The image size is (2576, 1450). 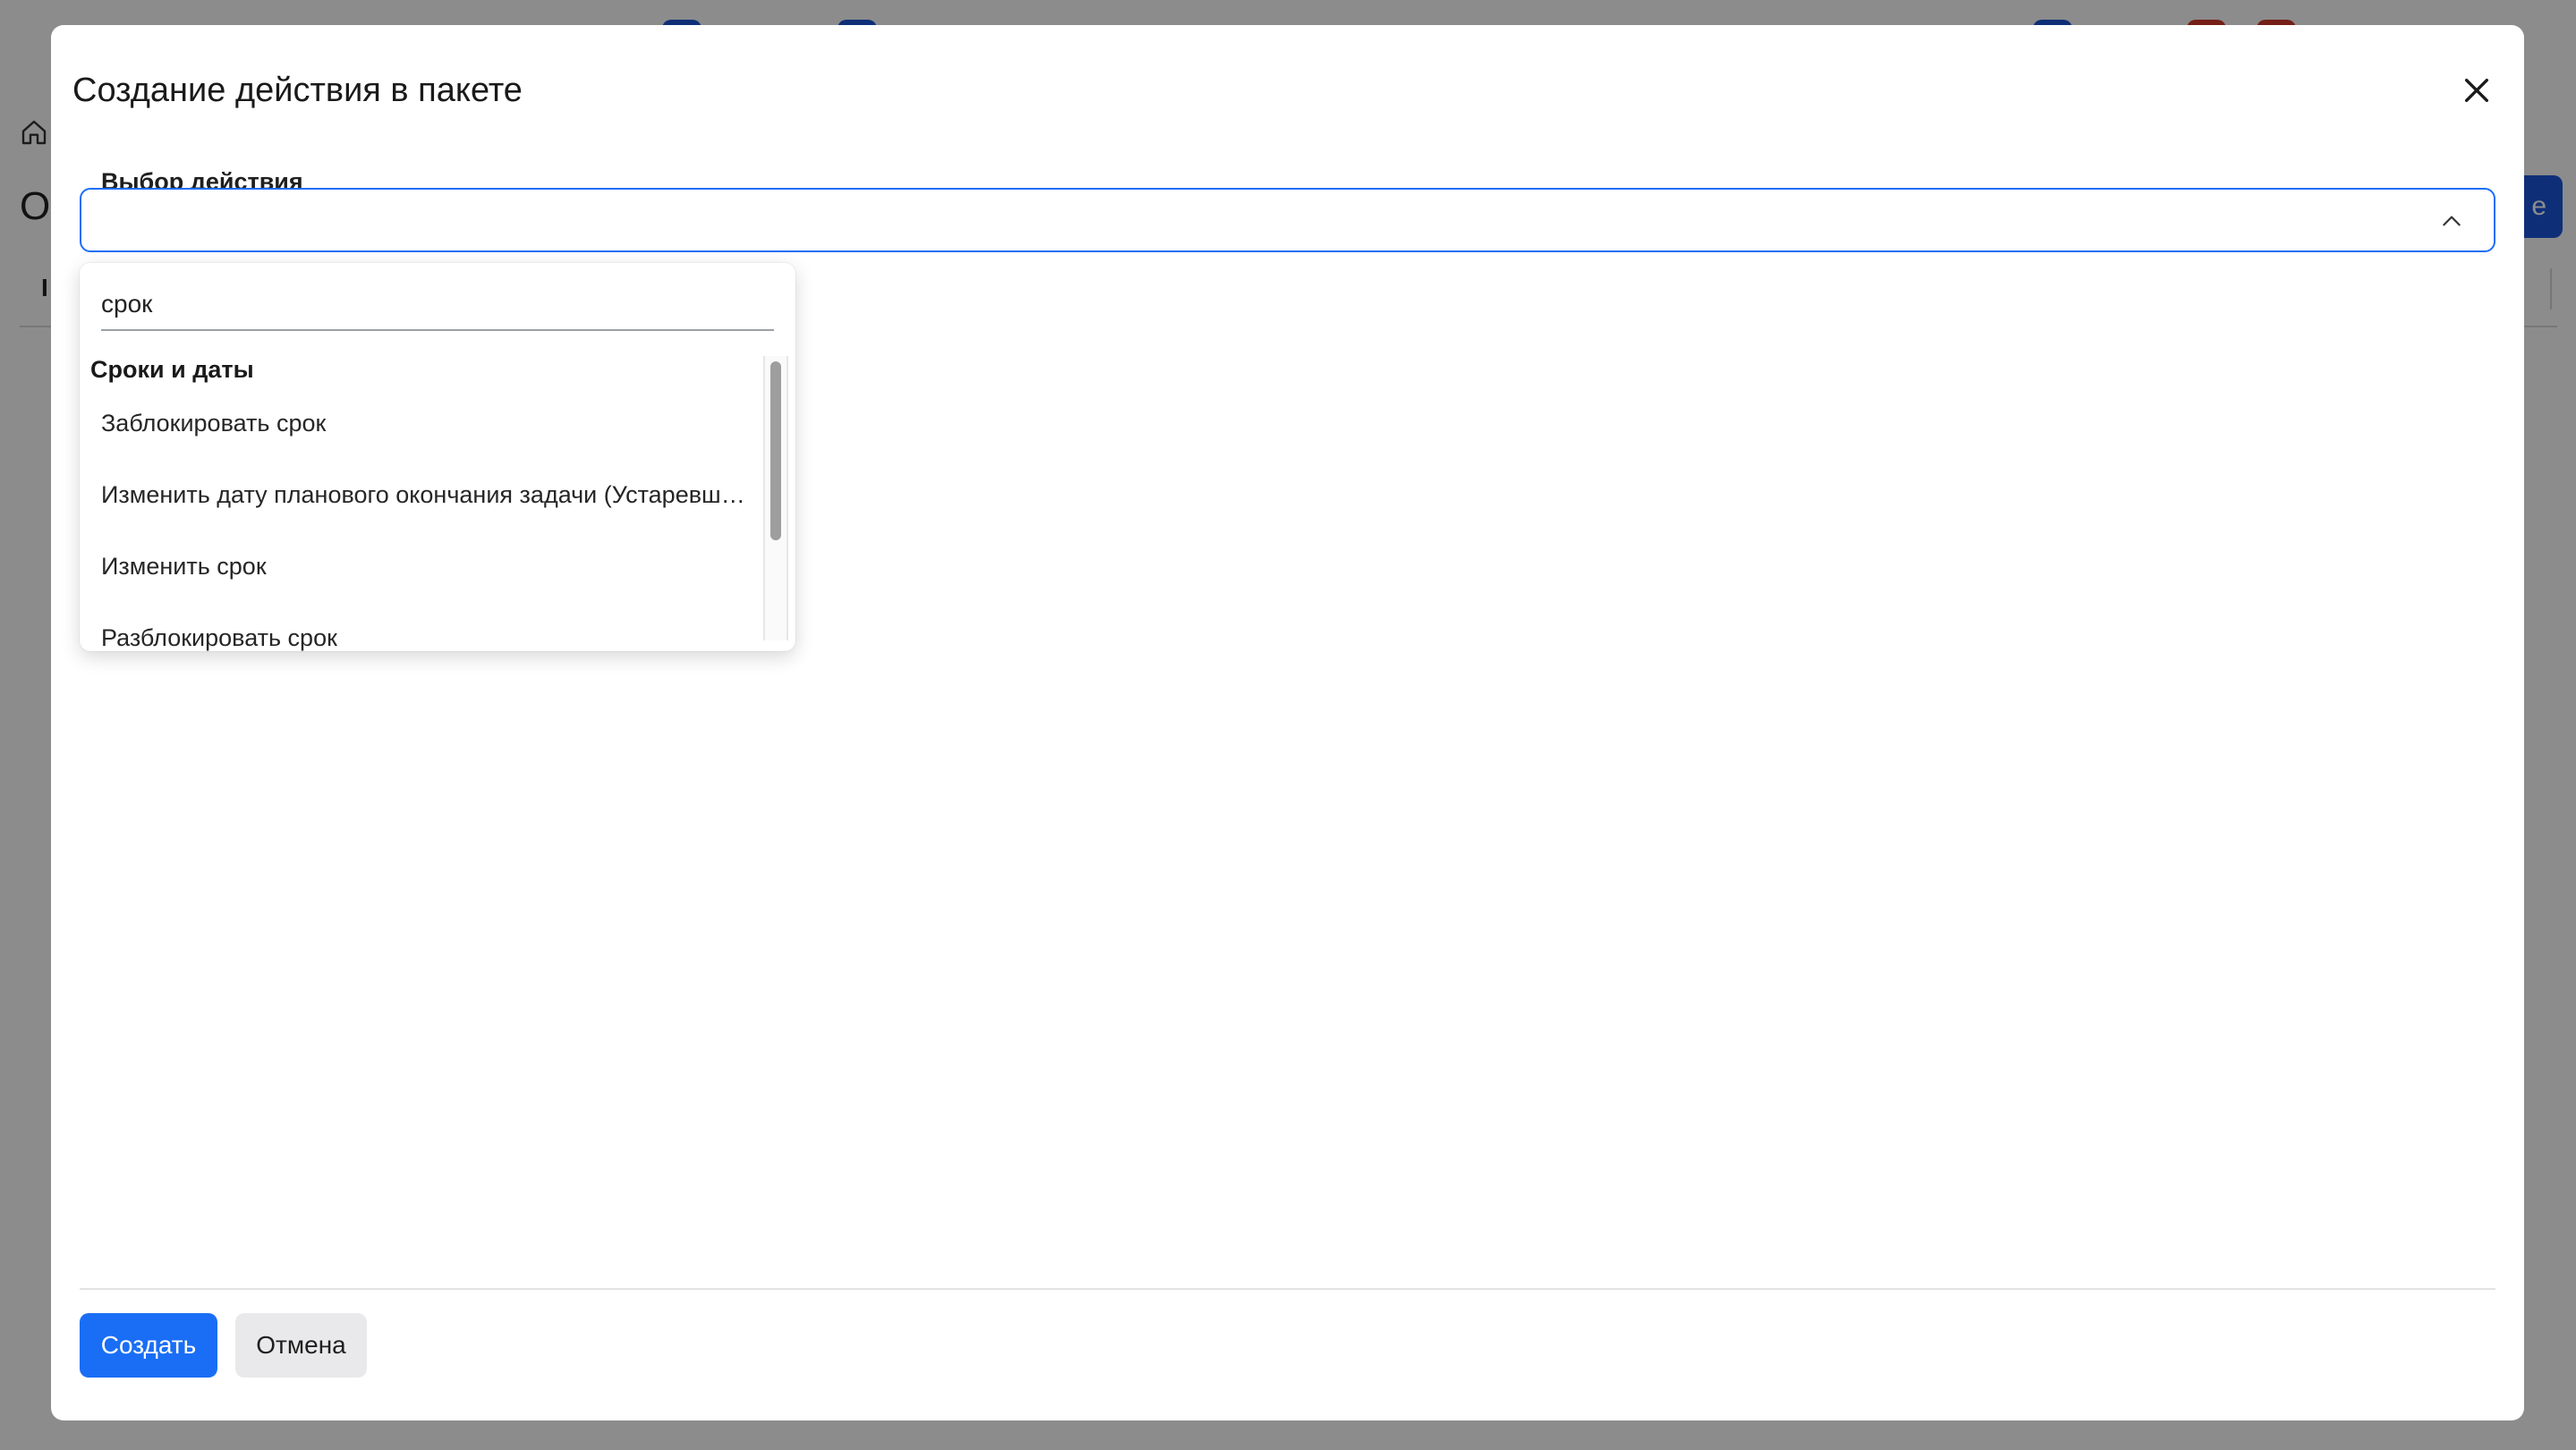 I want to click on dropdown-option: Изменить срок, so click(x=423, y=567).